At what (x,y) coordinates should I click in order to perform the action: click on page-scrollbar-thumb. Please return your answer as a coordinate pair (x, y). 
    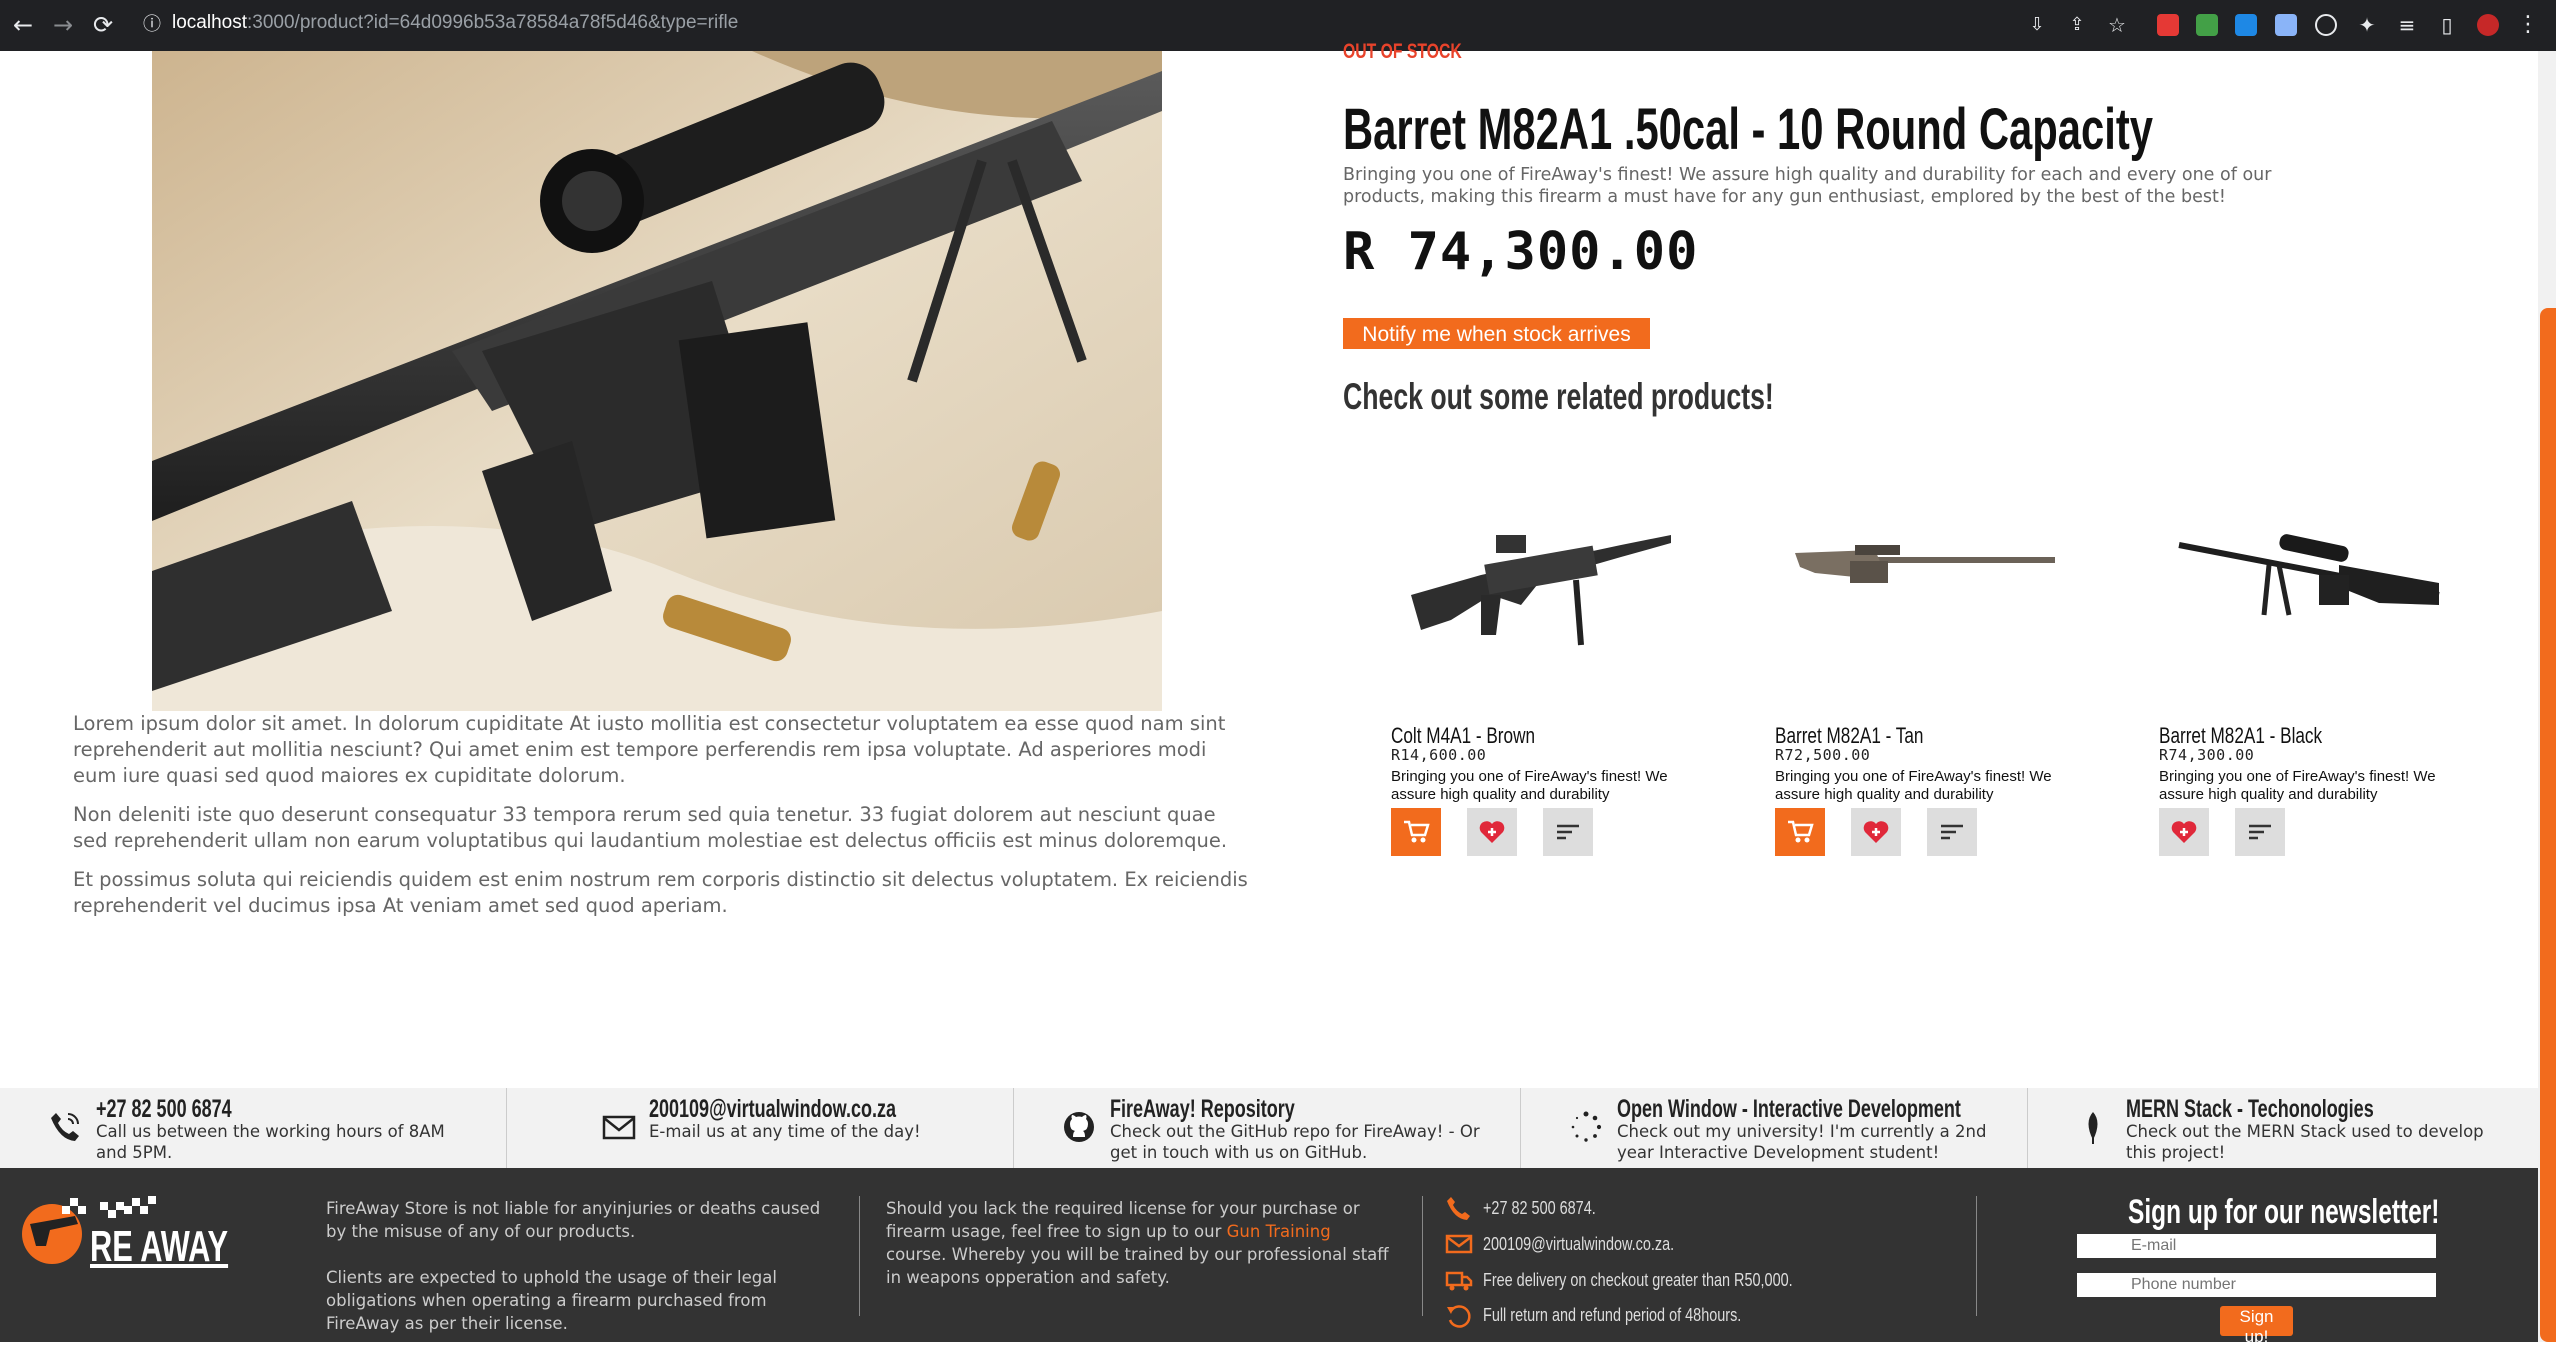
    Looking at the image, I should click on (2548, 825).